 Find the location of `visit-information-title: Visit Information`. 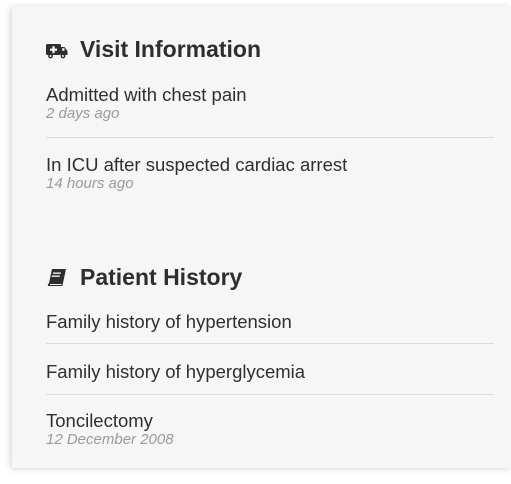

visit-information-title: Visit Information is located at coordinates (171, 49).